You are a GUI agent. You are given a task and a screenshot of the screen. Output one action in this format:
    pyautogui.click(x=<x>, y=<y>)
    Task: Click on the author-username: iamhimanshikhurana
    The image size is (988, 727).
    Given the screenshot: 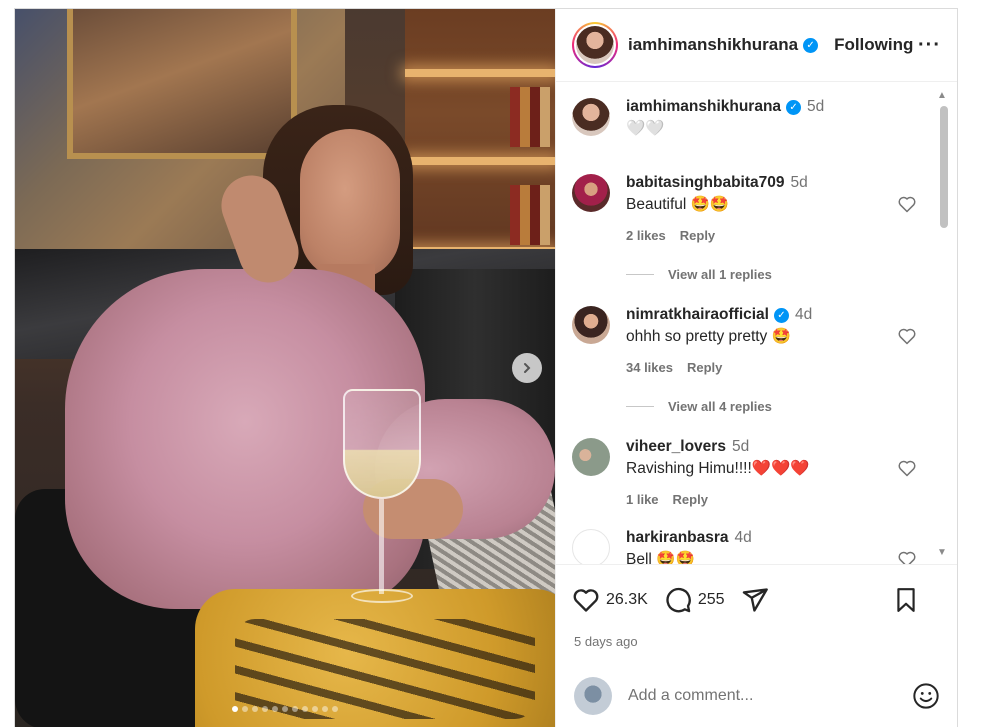 What is the action you would take?
    pyautogui.click(x=713, y=45)
    